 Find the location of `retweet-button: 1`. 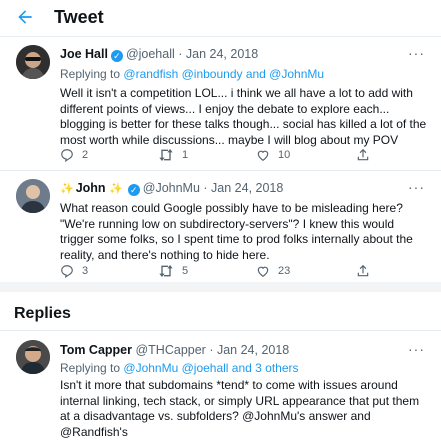

retweet-button: 1 is located at coordinates (173, 155).